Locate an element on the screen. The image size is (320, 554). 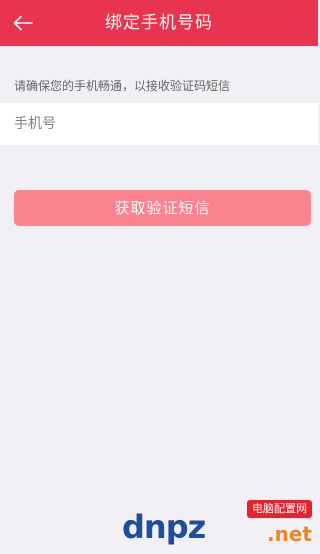
phone-input is located at coordinates (159, 124).